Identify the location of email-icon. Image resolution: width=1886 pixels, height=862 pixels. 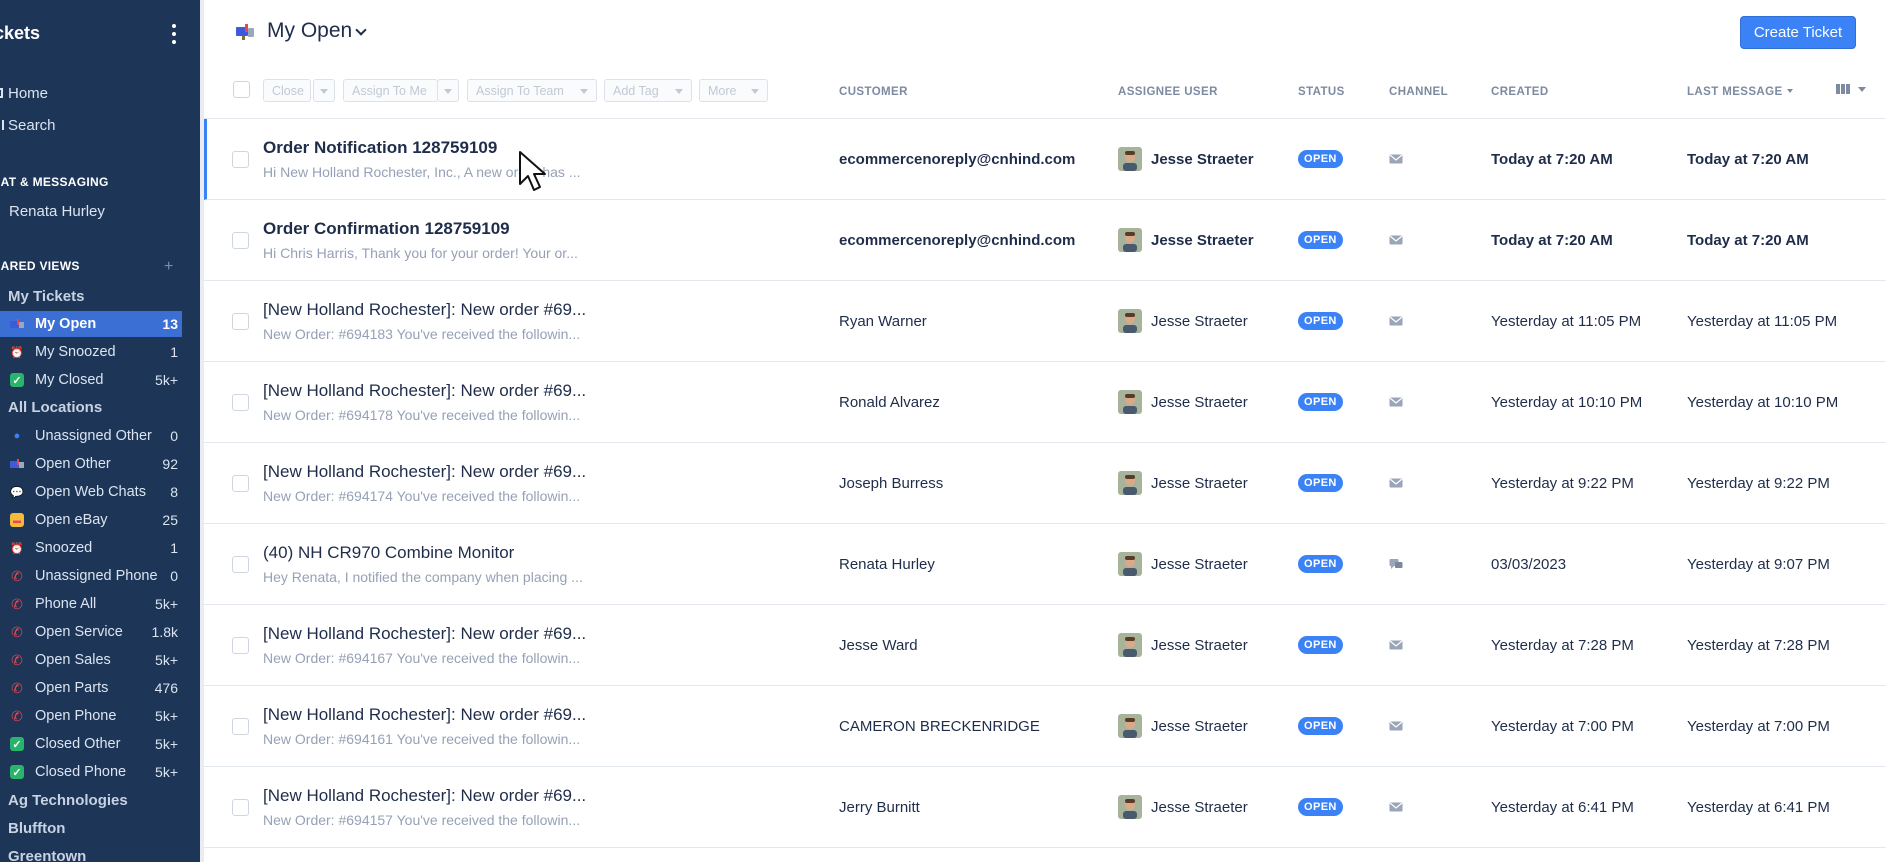
(1396, 645).